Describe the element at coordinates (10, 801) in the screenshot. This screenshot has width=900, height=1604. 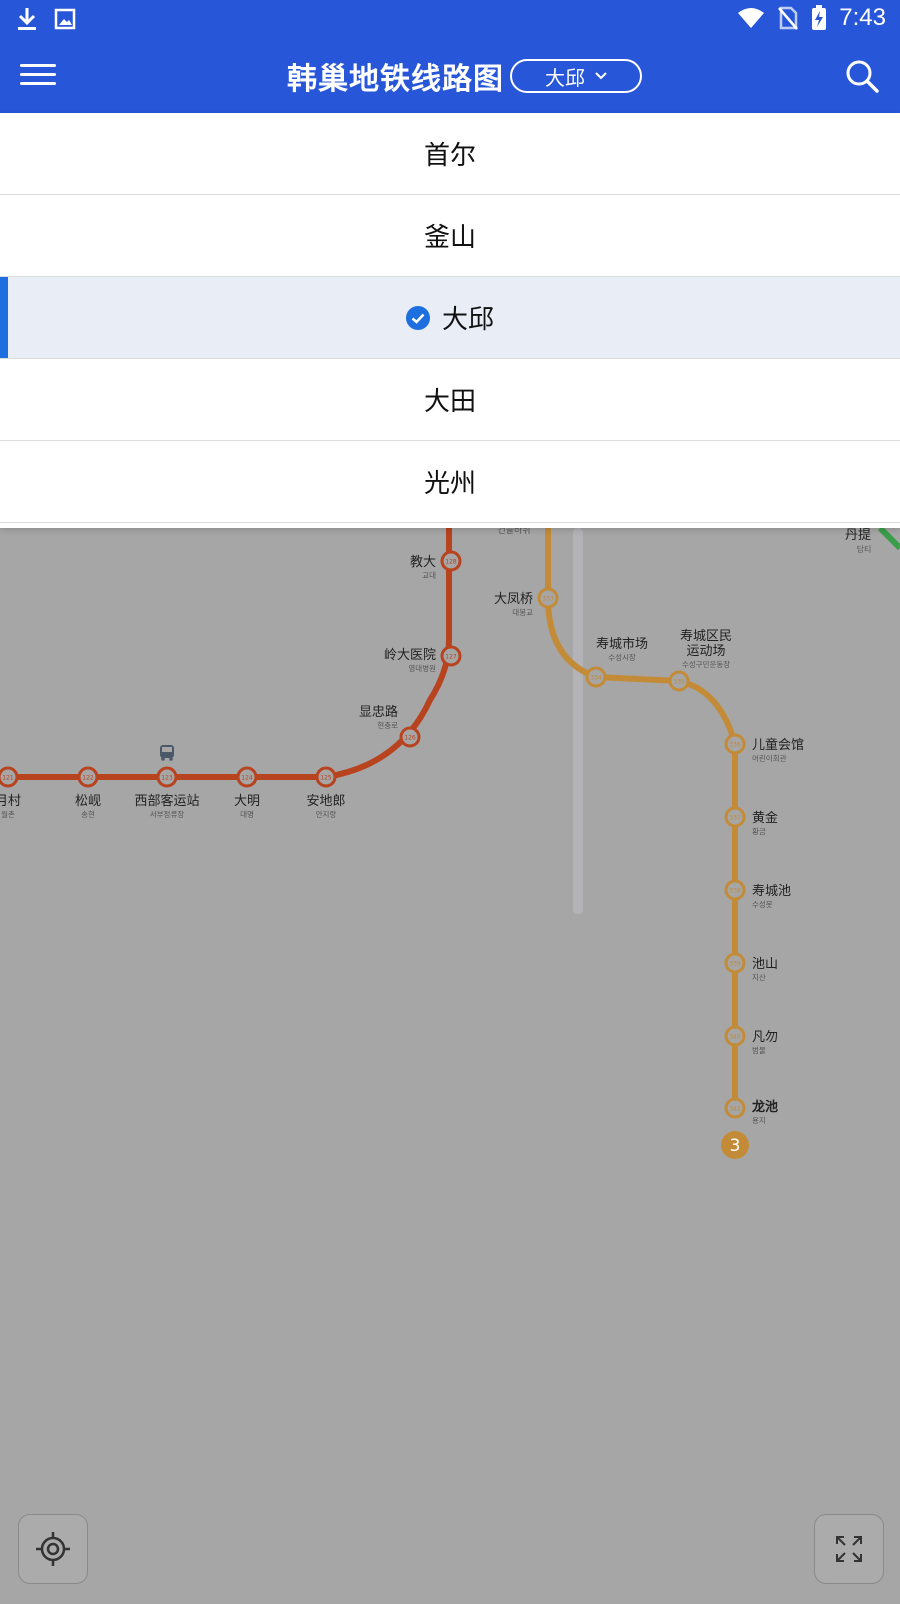
I see `station-name: 月村` at that location.